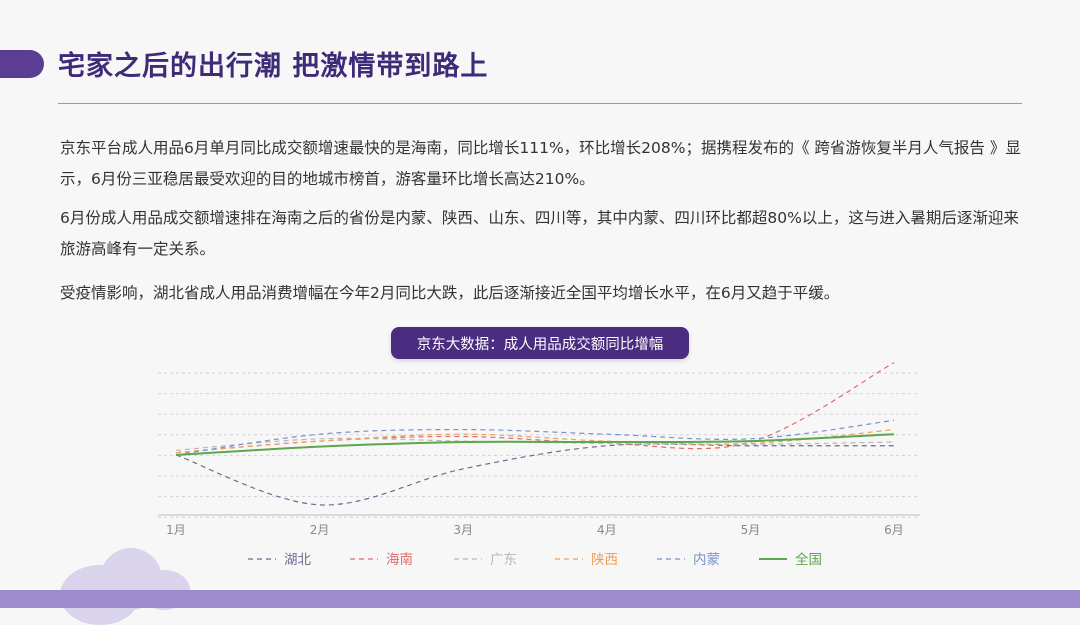 The height and width of the screenshot is (625, 1080). I want to click on x-tick-label: 4月, so click(607, 530).